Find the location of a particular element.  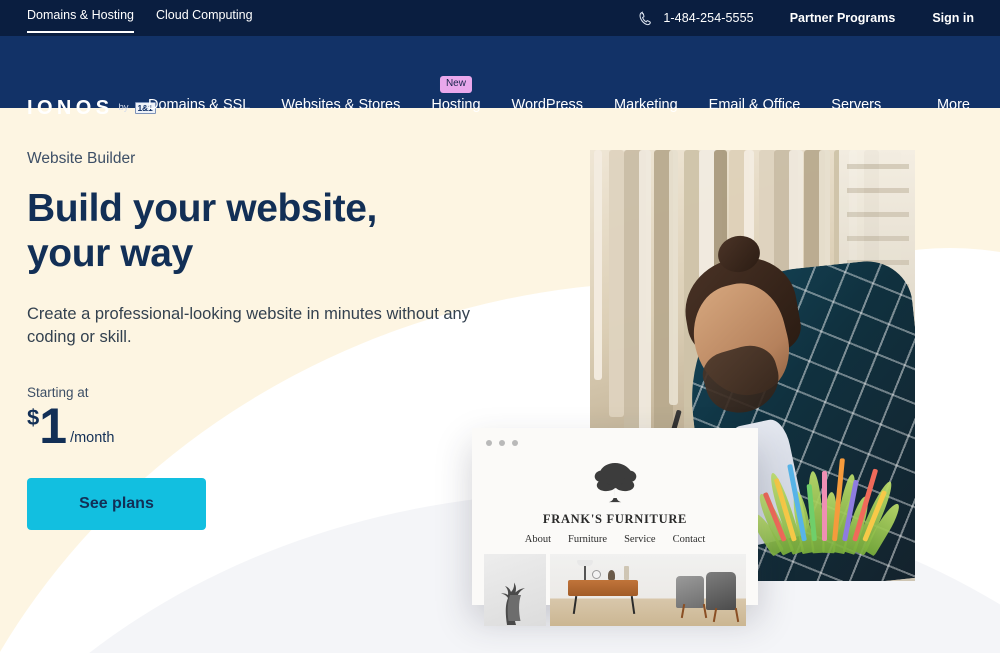

browser-title-bar is located at coordinates (615, 443).